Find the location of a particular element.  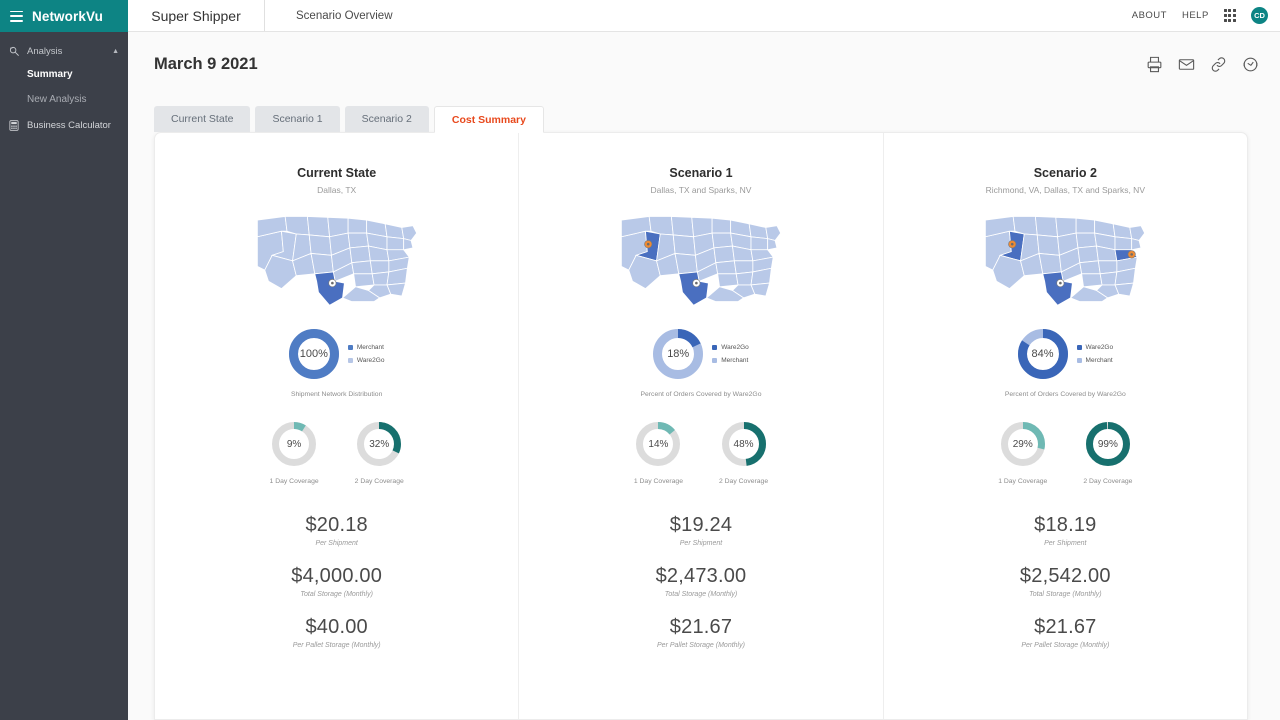

network-distribution-chart: 100% Merchant Ware2Go is located at coordinates (336, 354).